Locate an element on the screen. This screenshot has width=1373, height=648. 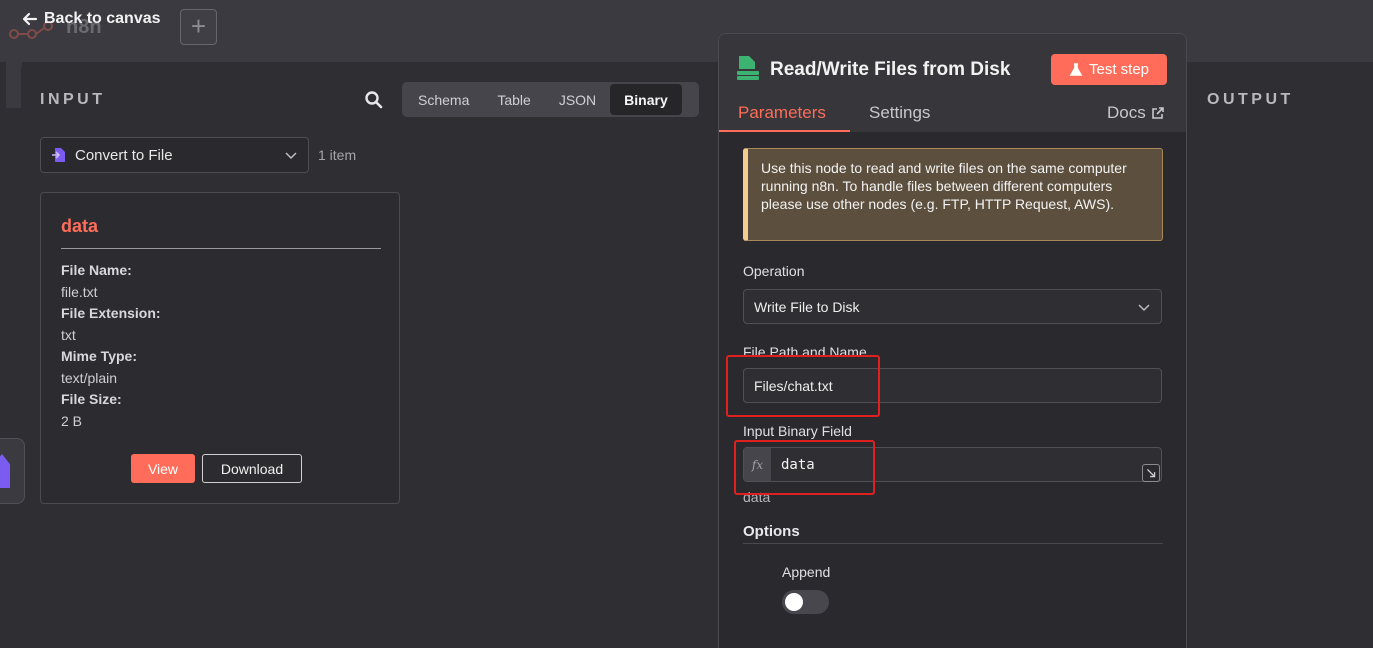
search-icon is located at coordinates (374, 100).